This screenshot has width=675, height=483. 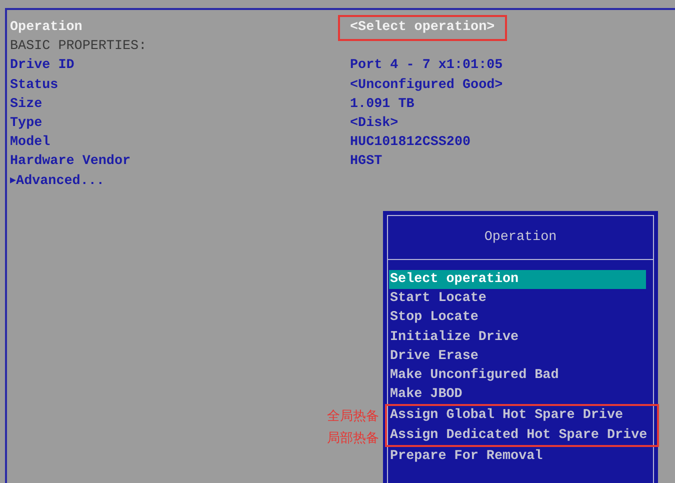 What do you see at coordinates (426, 66) in the screenshot?
I see `property-value: Port 4 - 7 x1:01:05` at bounding box center [426, 66].